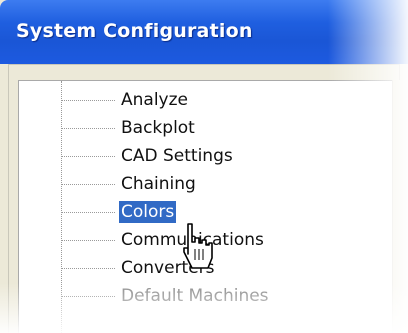 The image size is (408, 333). What do you see at coordinates (195, 296) in the screenshot?
I see `tree-item-label: Default Machines` at bounding box center [195, 296].